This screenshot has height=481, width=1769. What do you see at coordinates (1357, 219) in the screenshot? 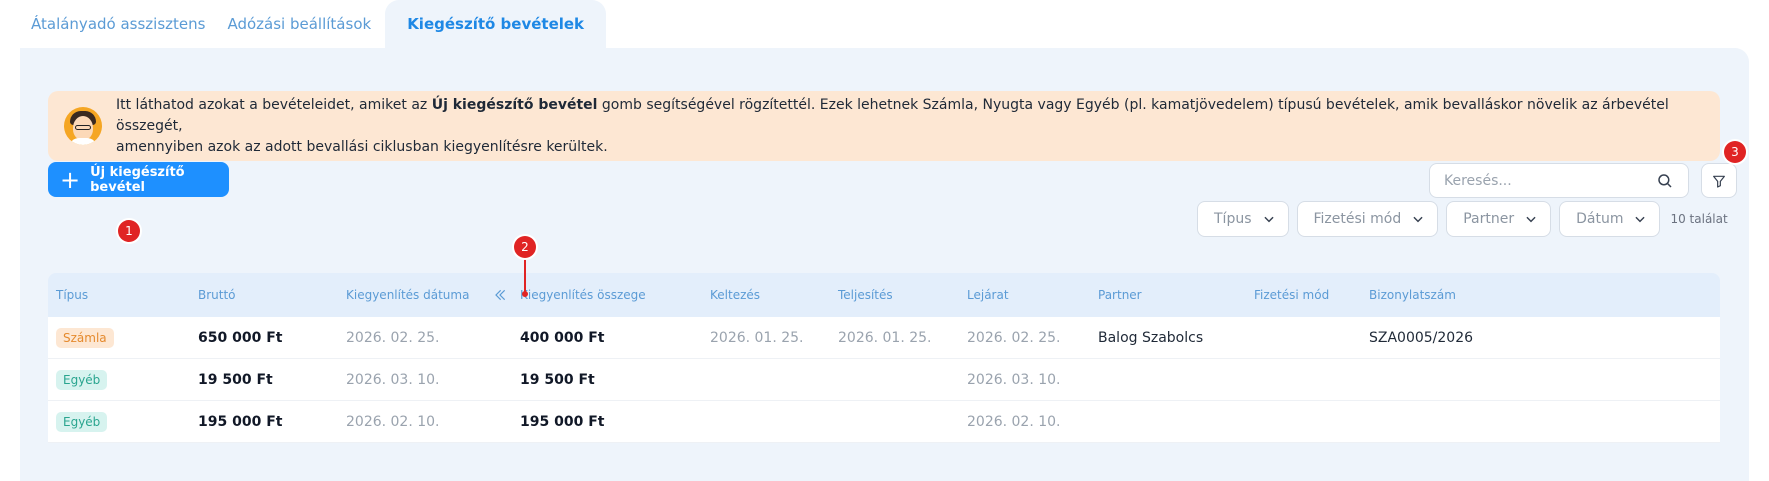
I see `filter-payment-method-label: Fizetési mód` at bounding box center [1357, 219].